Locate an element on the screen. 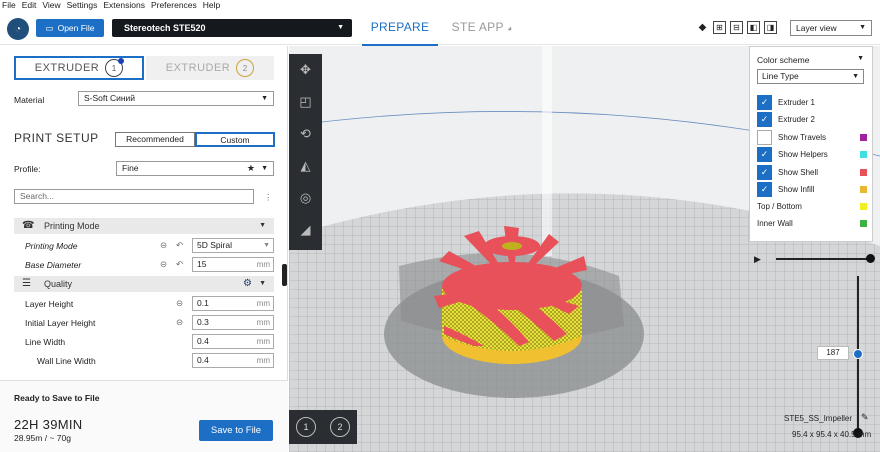  path-slider-handle is located at coordinates (870, 258).